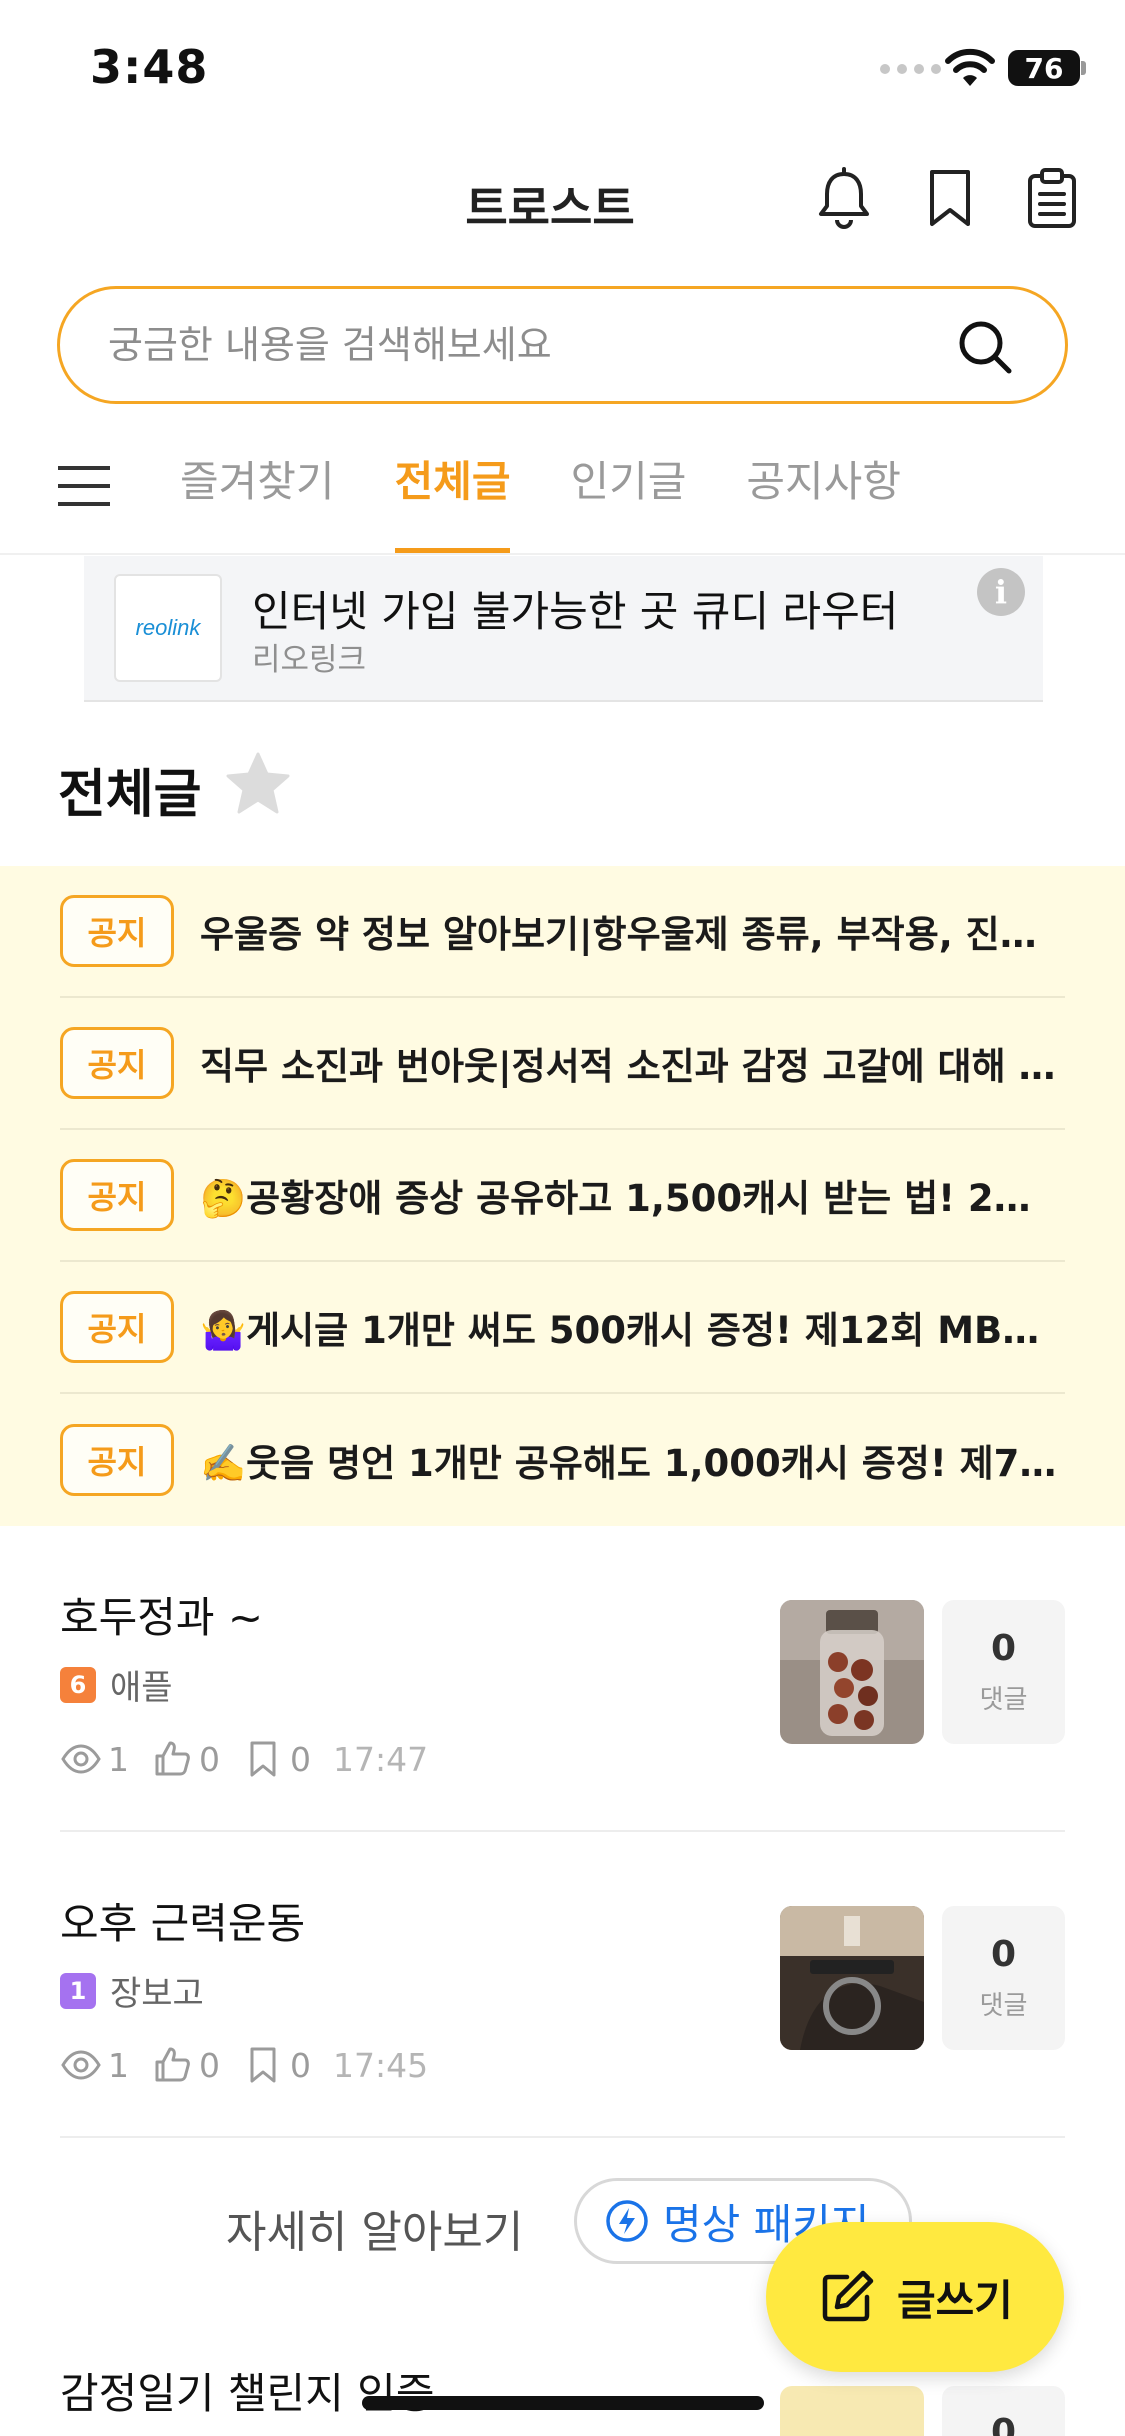  Describe the element at coordinates (78, 1990) in the screenshot. I see `board-number-badge: 1` at that location.